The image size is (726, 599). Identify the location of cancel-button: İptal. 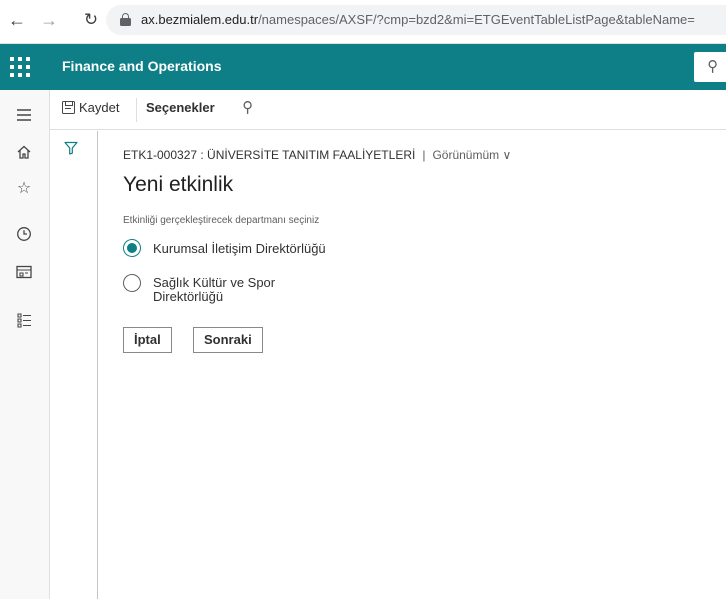
(147, 340).